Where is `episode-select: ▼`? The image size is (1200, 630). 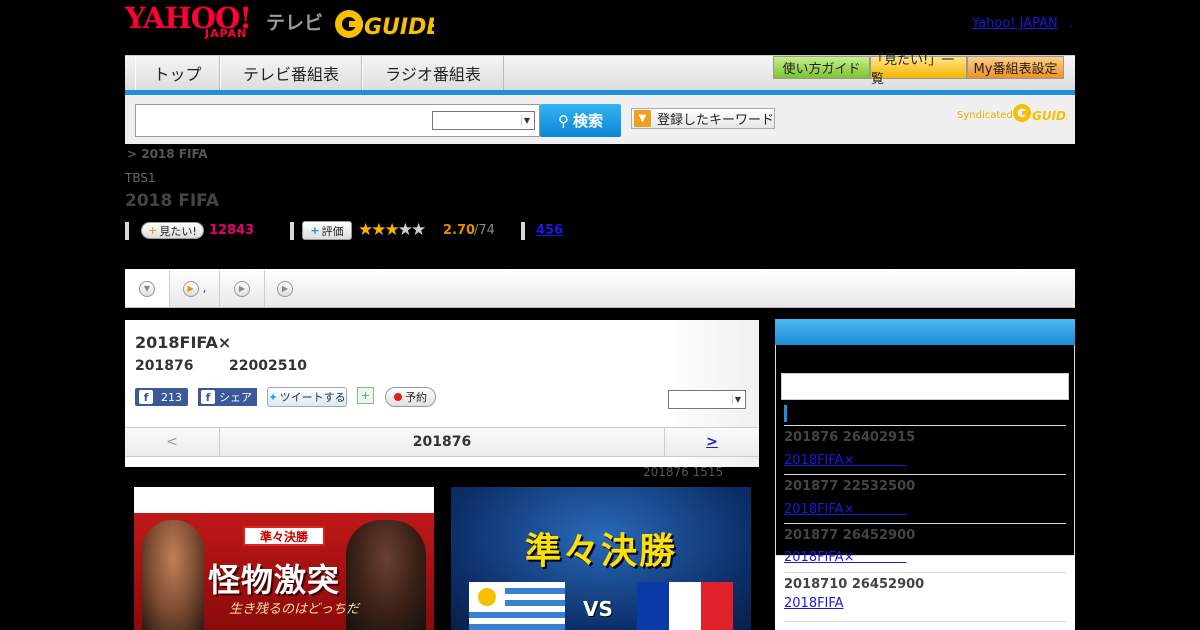 episode-select: ▼ is located at coordinates (707, 399).